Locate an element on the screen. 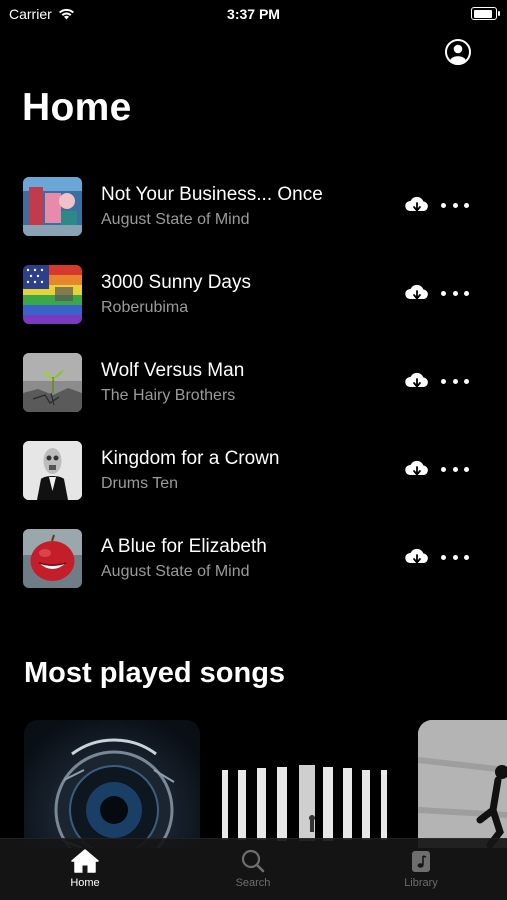 This screenshot has width=507, height=900. profile-button is located at coordinates (458, 52).